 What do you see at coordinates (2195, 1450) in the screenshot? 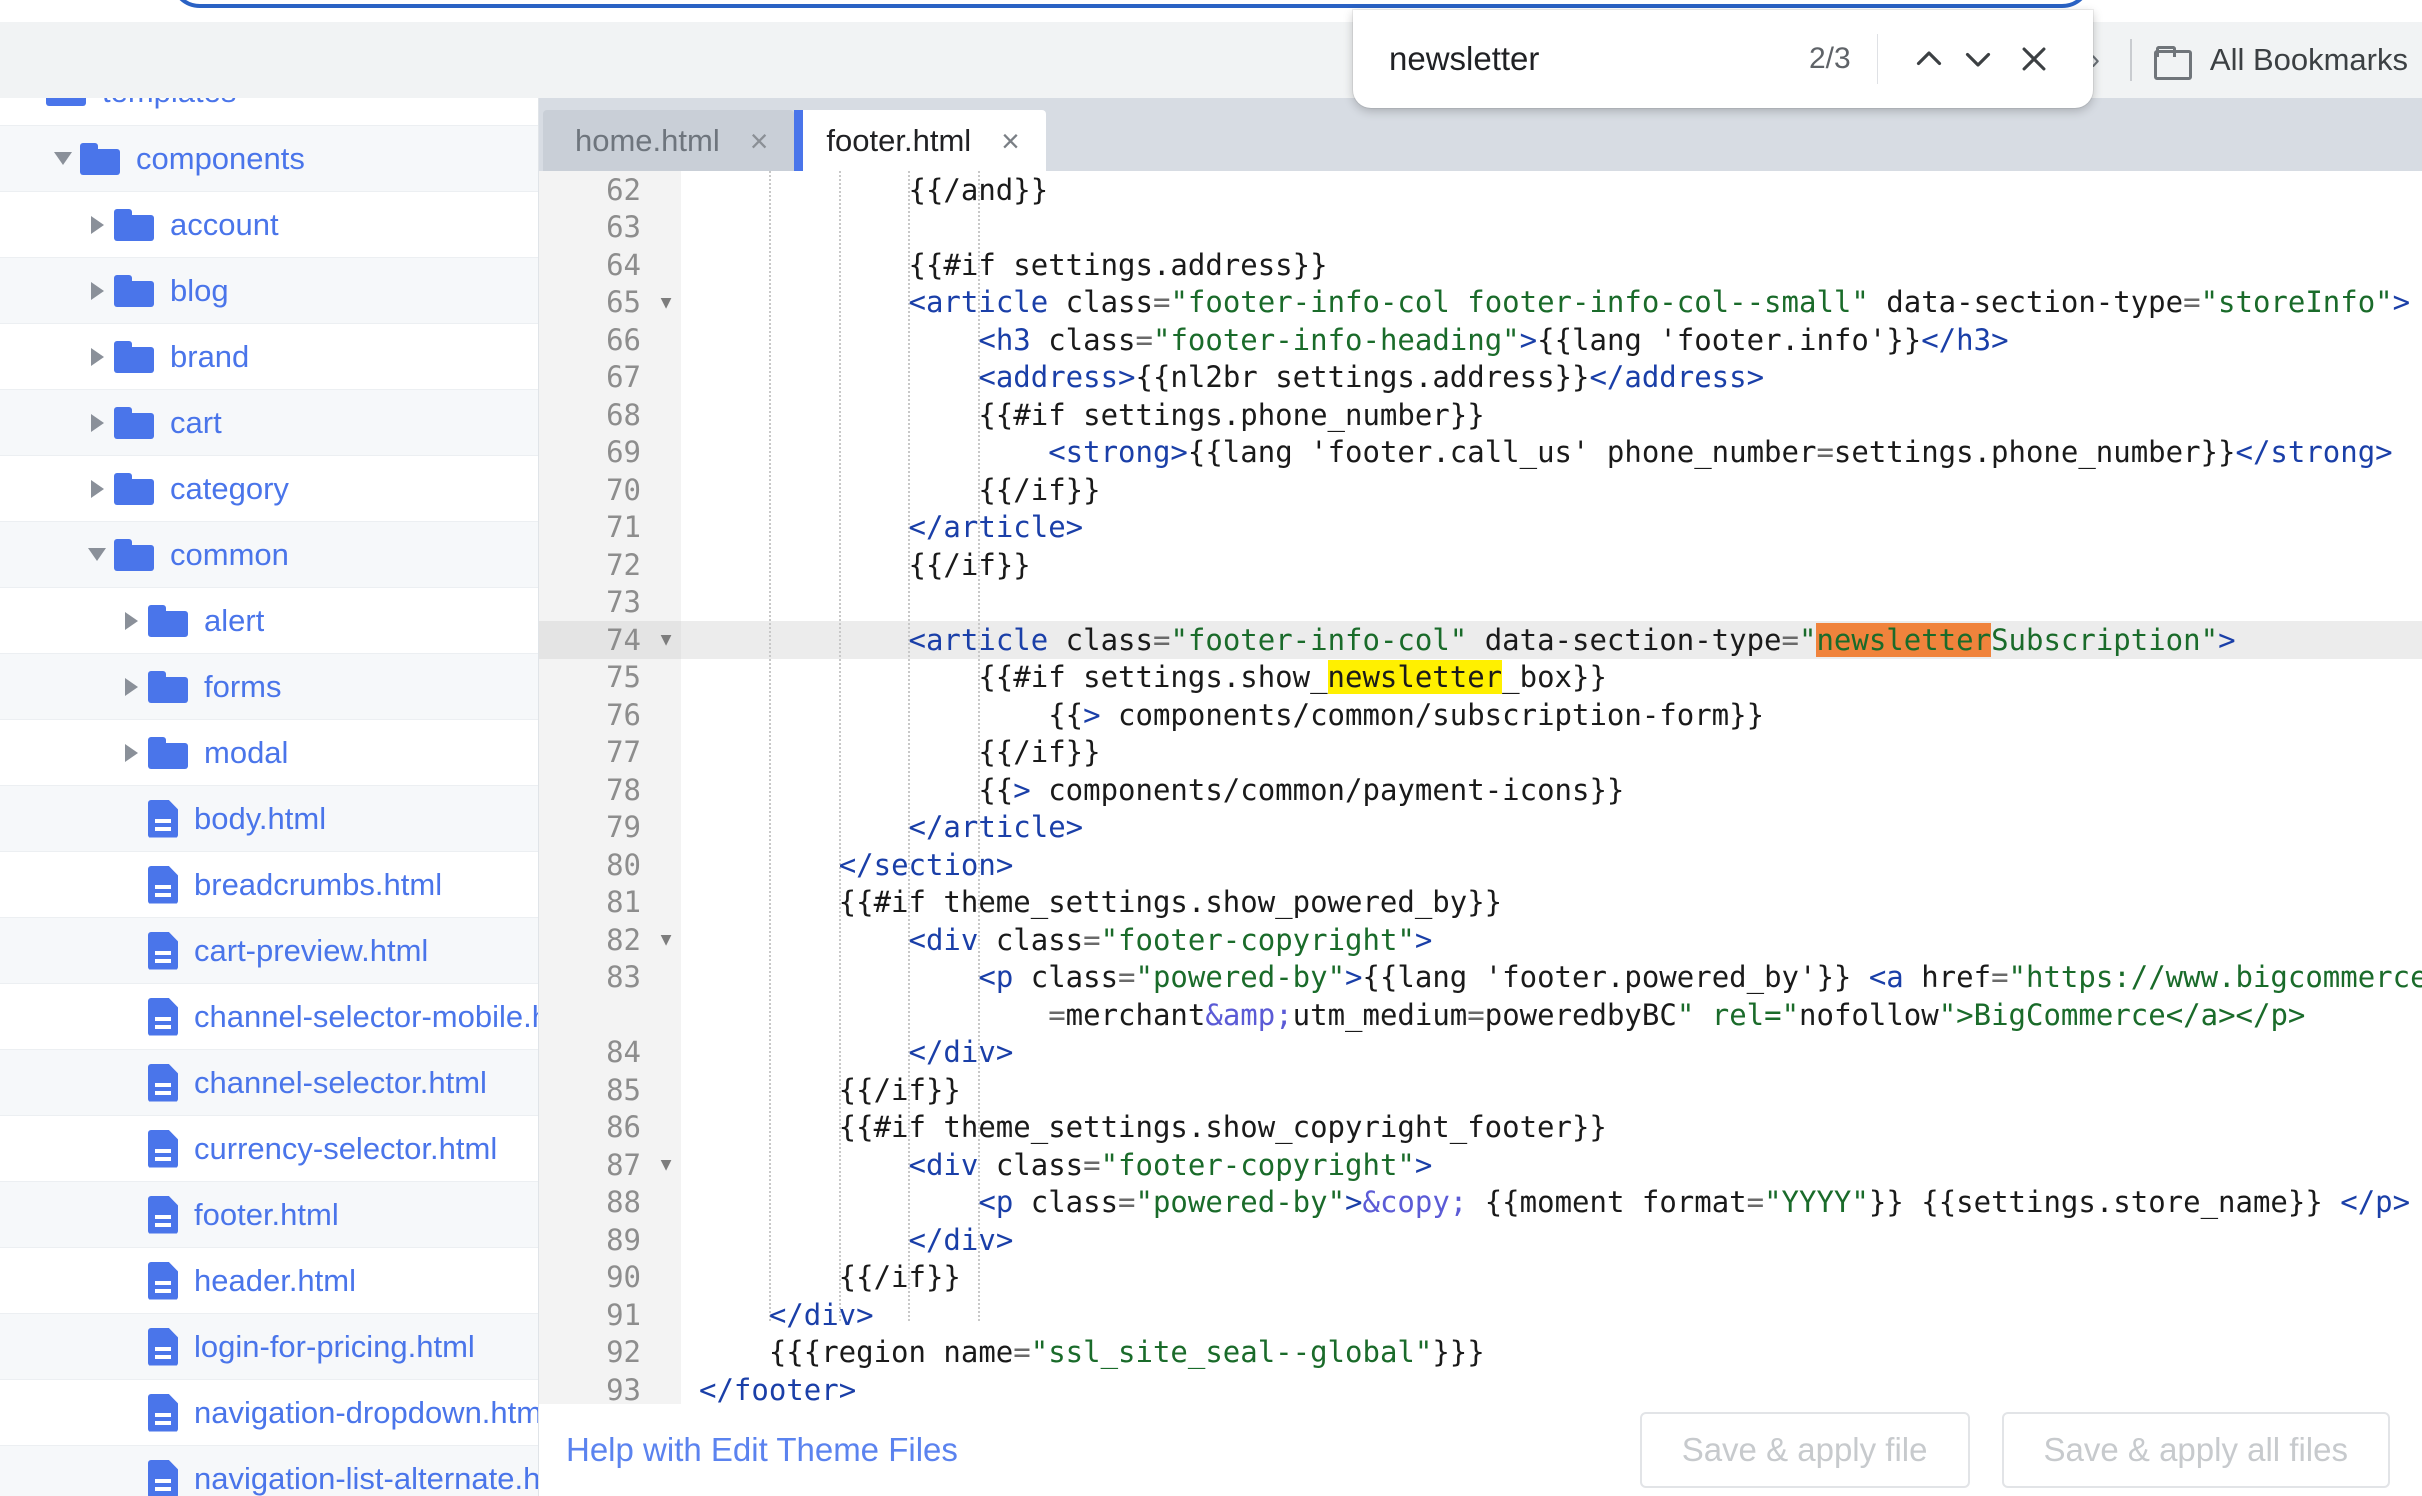
I see `save-apply-all-files-button: Save & apply all files` at bounding box center [2195, 1450].